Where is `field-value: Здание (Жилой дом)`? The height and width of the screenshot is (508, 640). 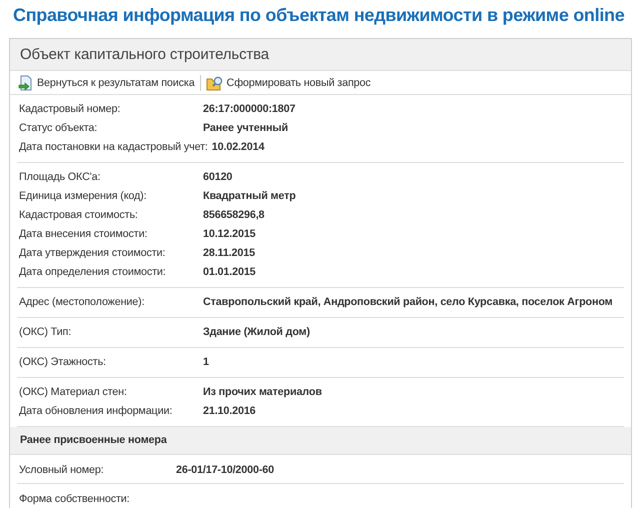 field-value: Здание (Жилой дом) is located at coordinates (256, 332).